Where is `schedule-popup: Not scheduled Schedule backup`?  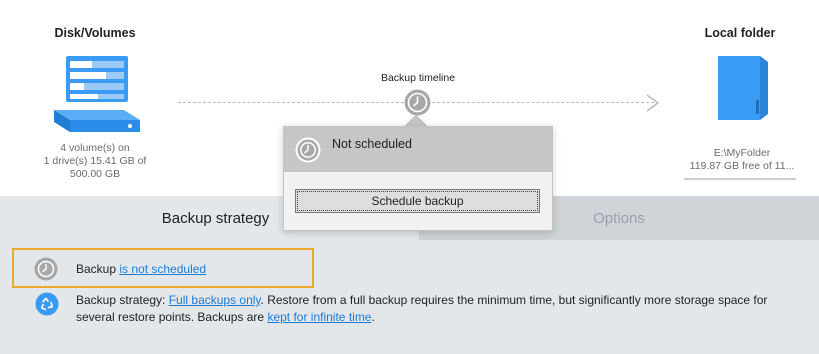 schedule-popup: Not scheduled Schedule backup is located at coordinates (418, 178).